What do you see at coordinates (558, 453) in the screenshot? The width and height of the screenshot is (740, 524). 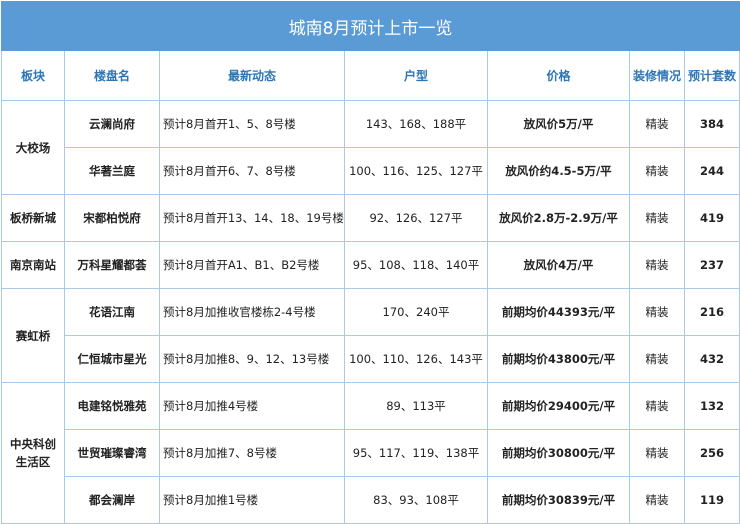 I see `price-cell: 前期均价30800元/平` at bounding box center [558, 453].